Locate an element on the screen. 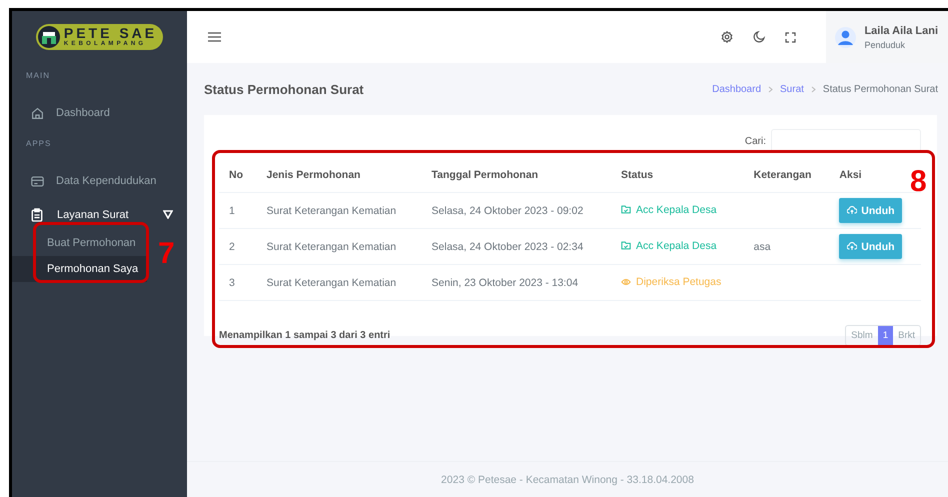 This screenshot has height=497, width=948. table-cell: 3 is located at coordinates (237, 282).